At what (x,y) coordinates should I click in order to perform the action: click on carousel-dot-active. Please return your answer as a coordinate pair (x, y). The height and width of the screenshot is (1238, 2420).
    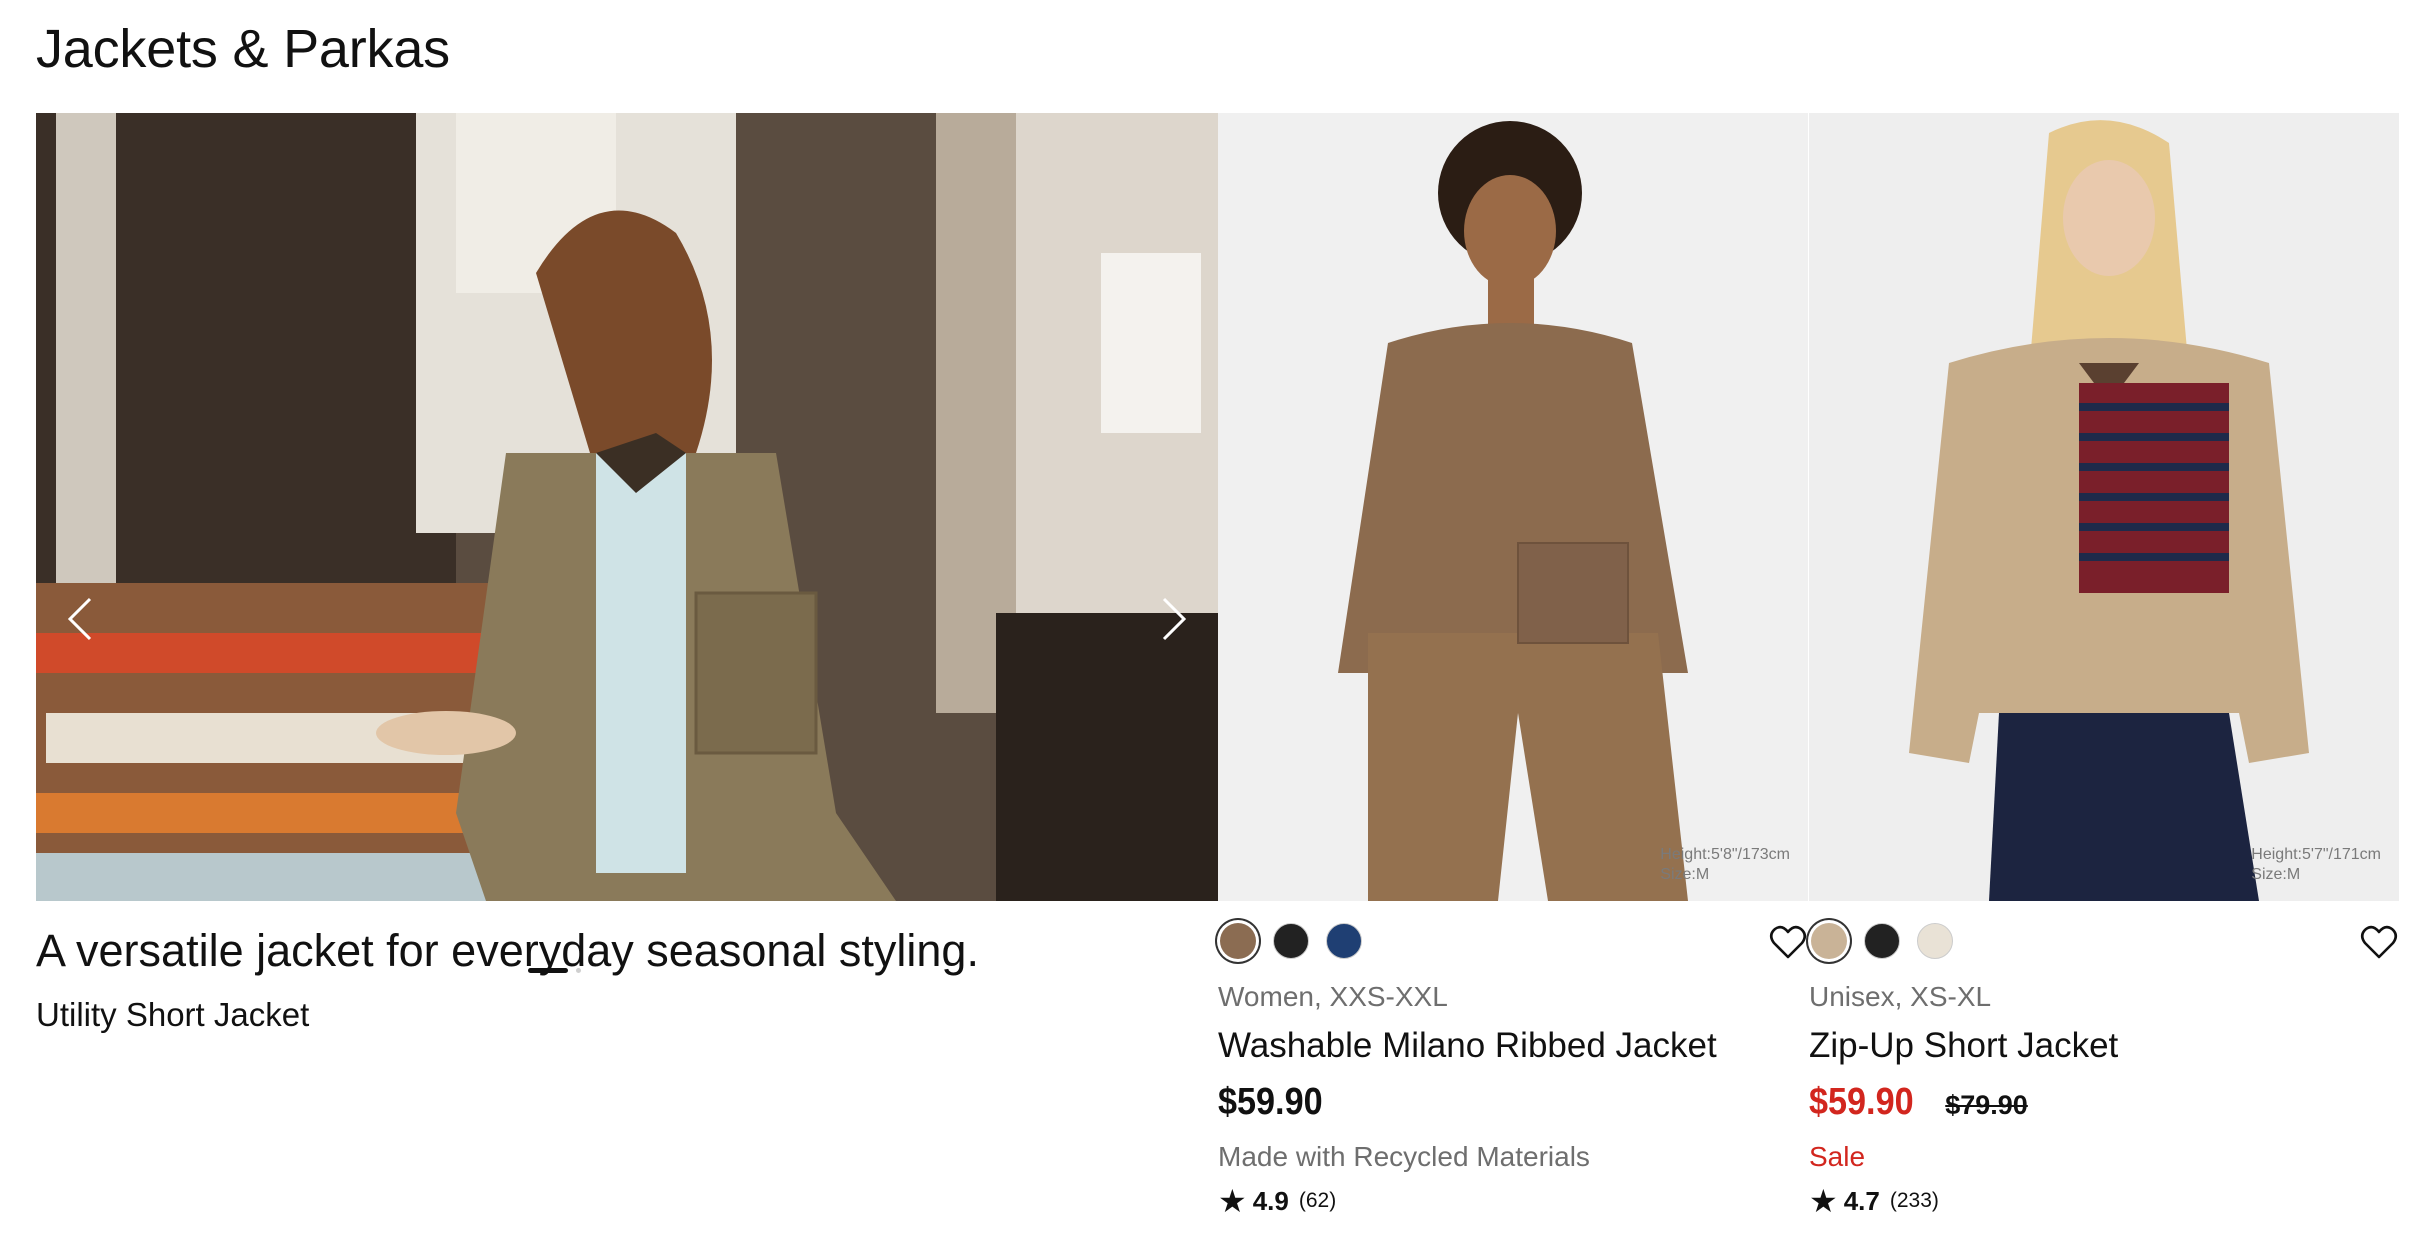
    Looking at the image, I should click on (548, 970).